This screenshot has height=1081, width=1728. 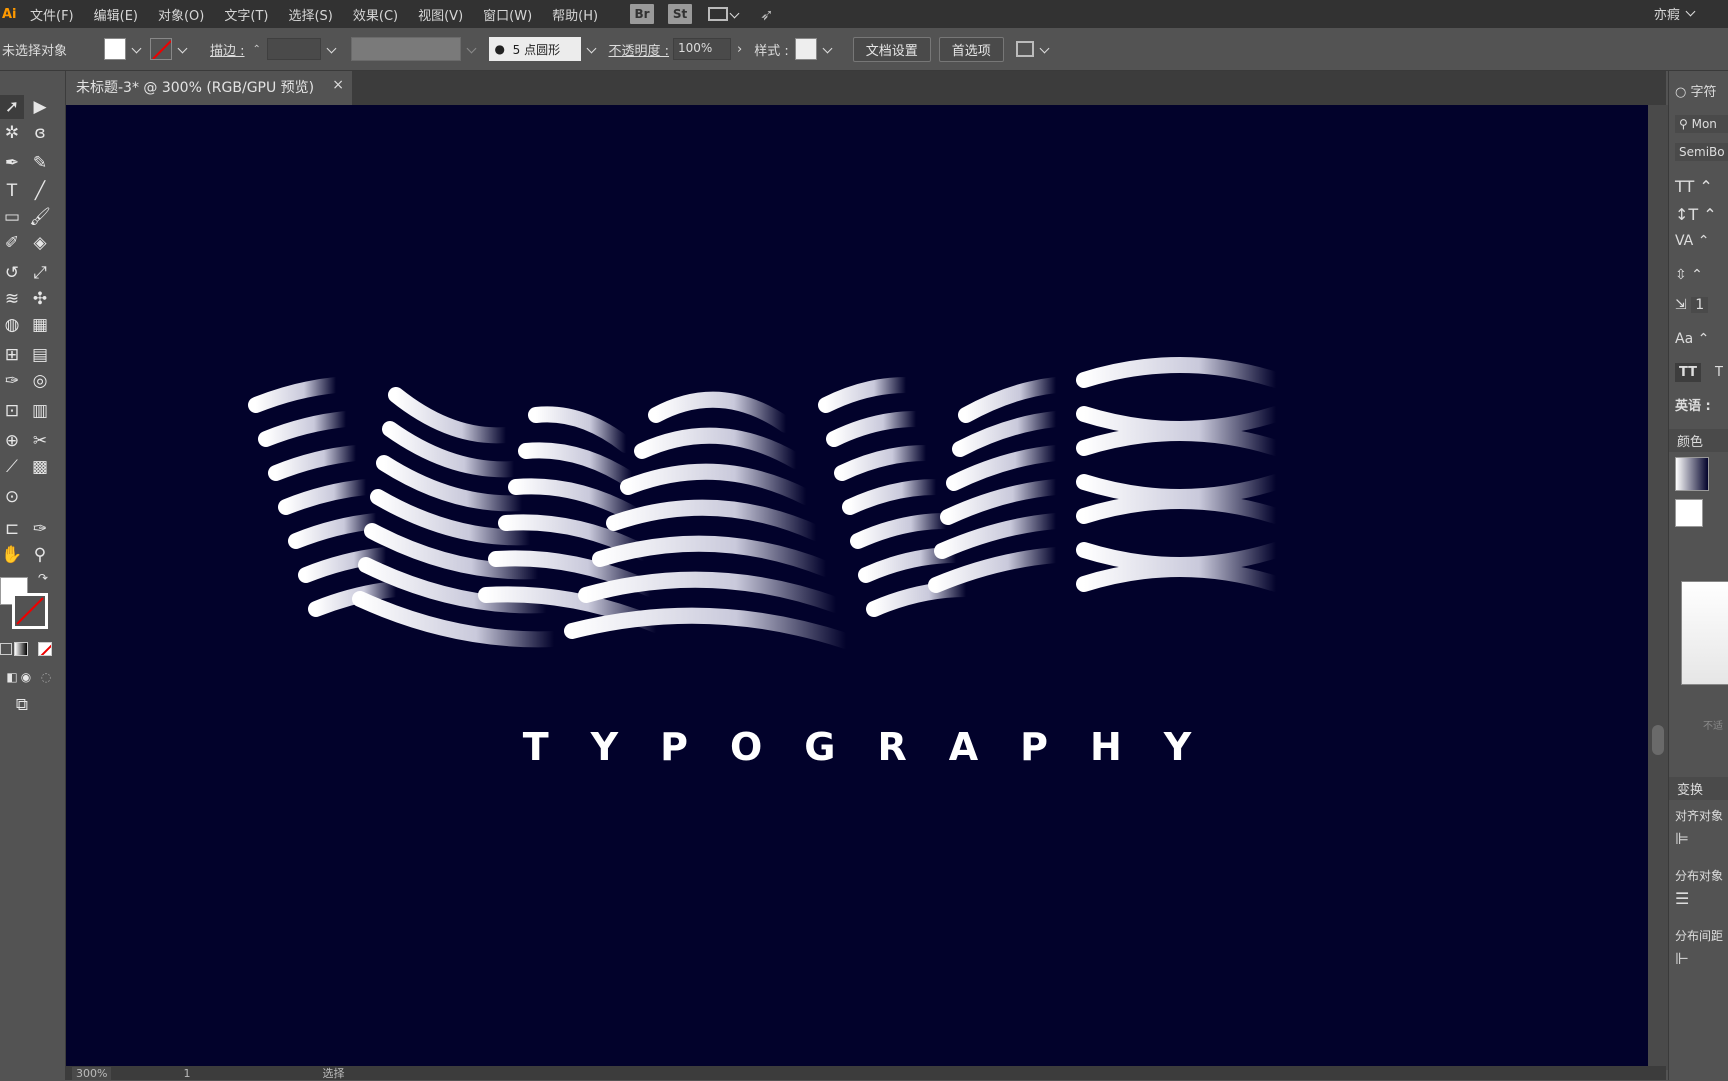 I want to click on document-tab: 未标题-3* @ 300% (RGB/GPU 预览) ×, so click(x=209, y=88).